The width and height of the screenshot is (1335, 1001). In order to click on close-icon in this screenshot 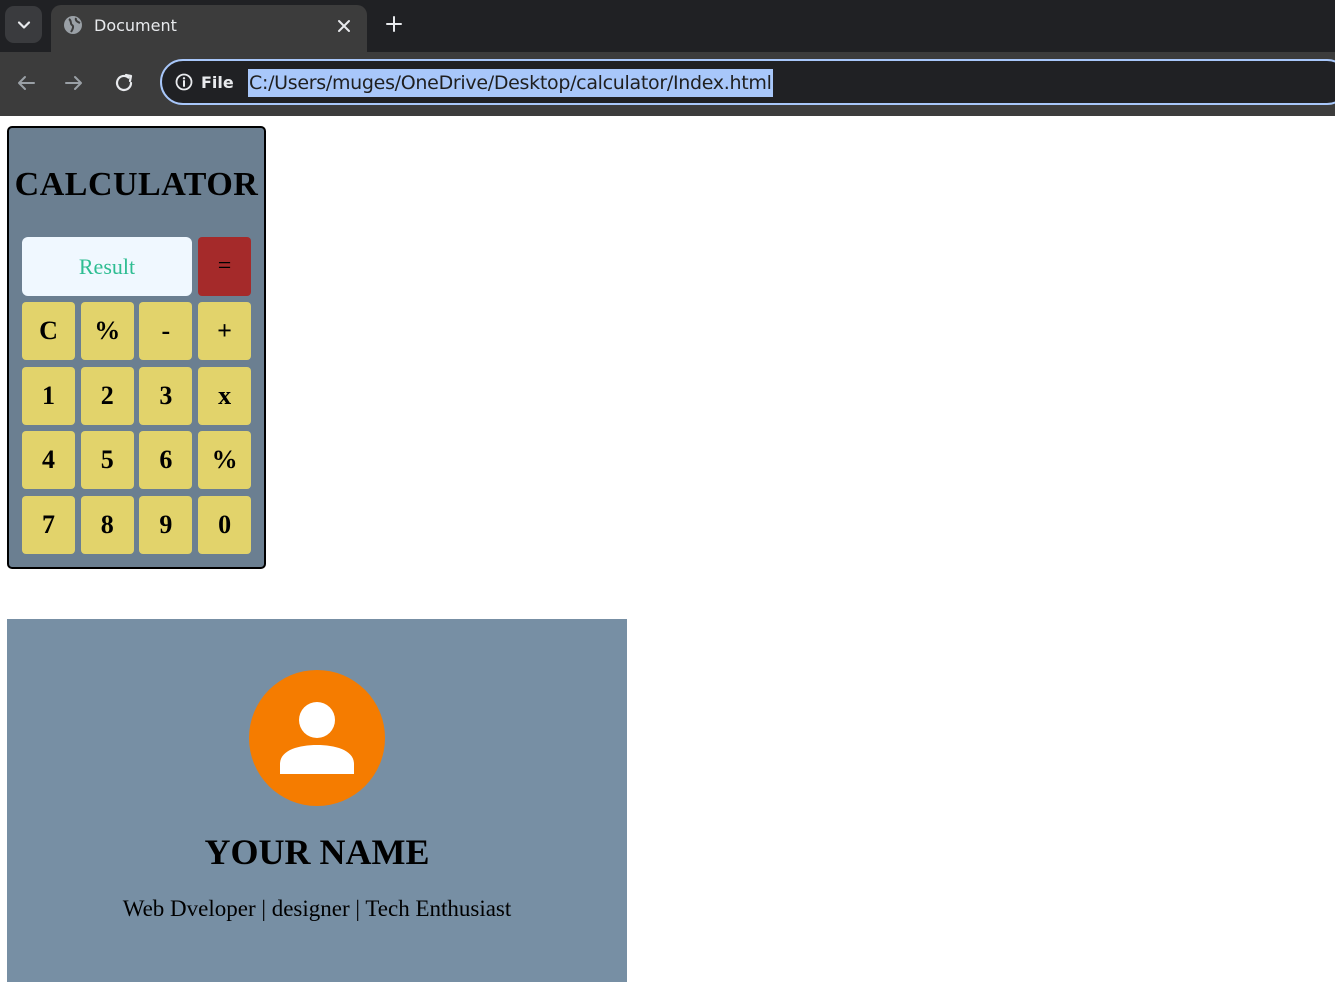, I will do `click(344, 26)`.